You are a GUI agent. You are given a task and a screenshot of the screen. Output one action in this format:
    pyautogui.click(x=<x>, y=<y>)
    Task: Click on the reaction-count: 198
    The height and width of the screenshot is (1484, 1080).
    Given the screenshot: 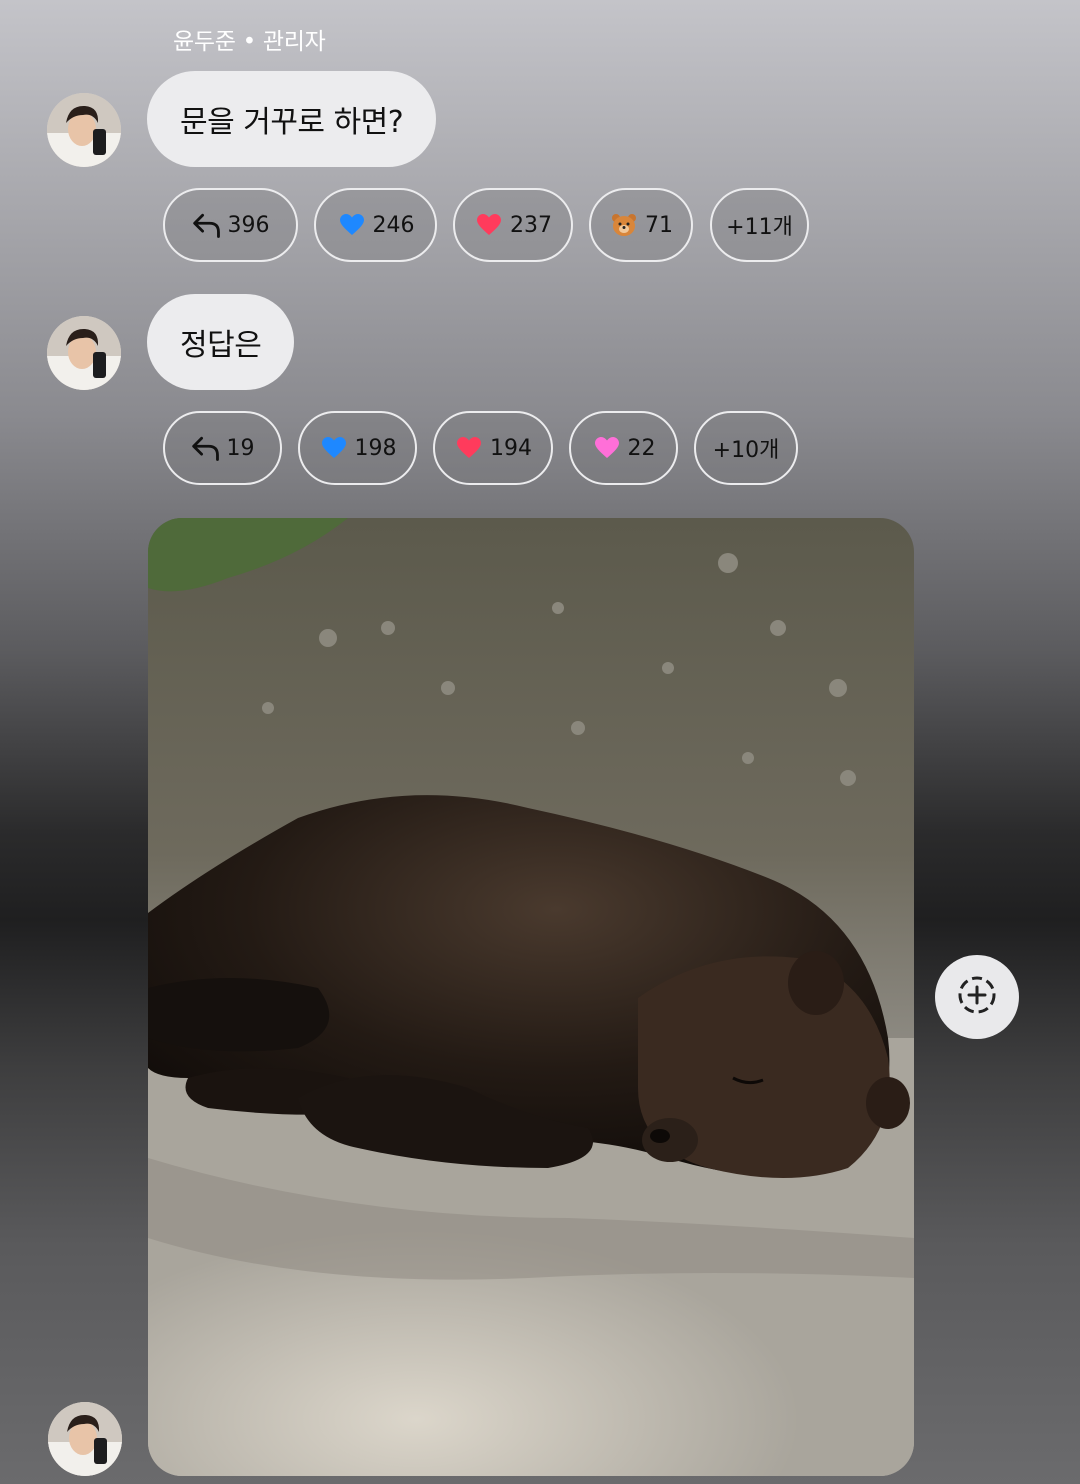 What is the action you would take?
    pyautogui.click(x=375, y=448)
    